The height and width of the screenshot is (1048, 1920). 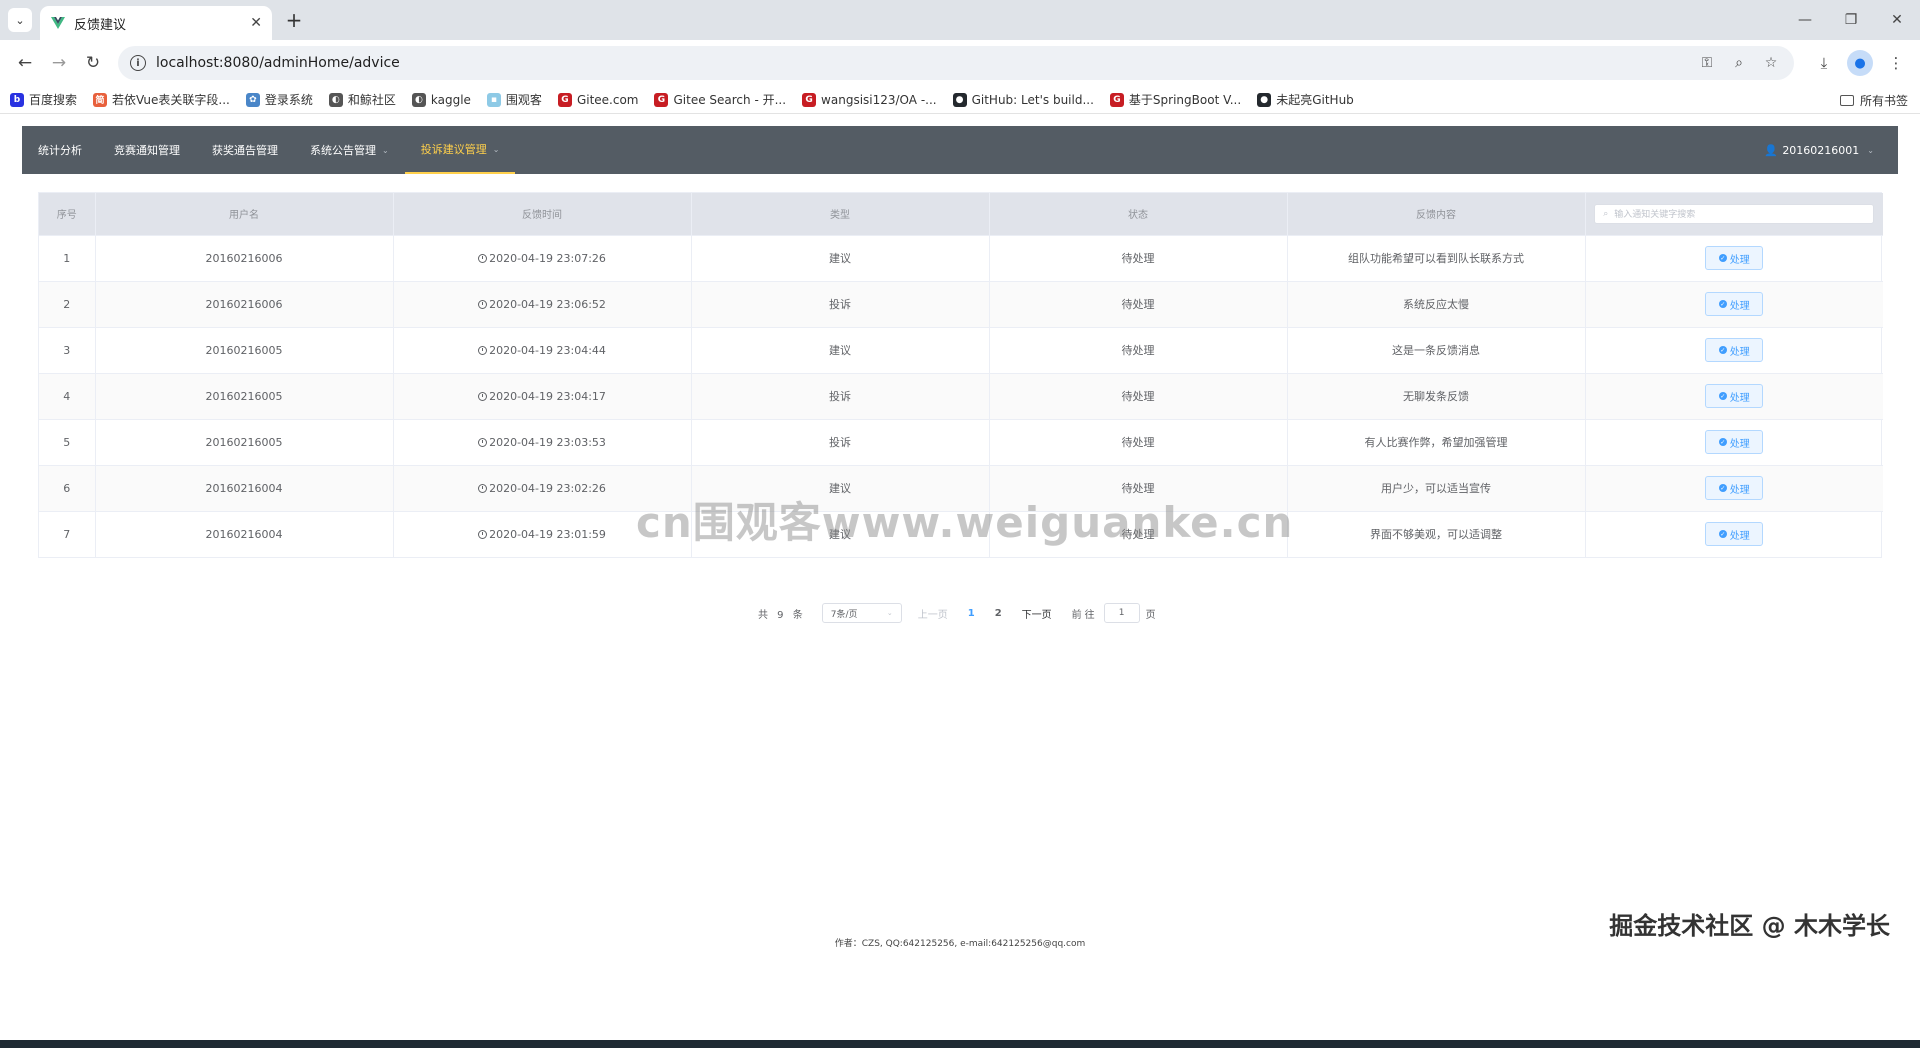 What do you see at coordinates (256, 23) in the screenshot?
I see `tab-close-icon: ✕` at bounding box center [256, 23].